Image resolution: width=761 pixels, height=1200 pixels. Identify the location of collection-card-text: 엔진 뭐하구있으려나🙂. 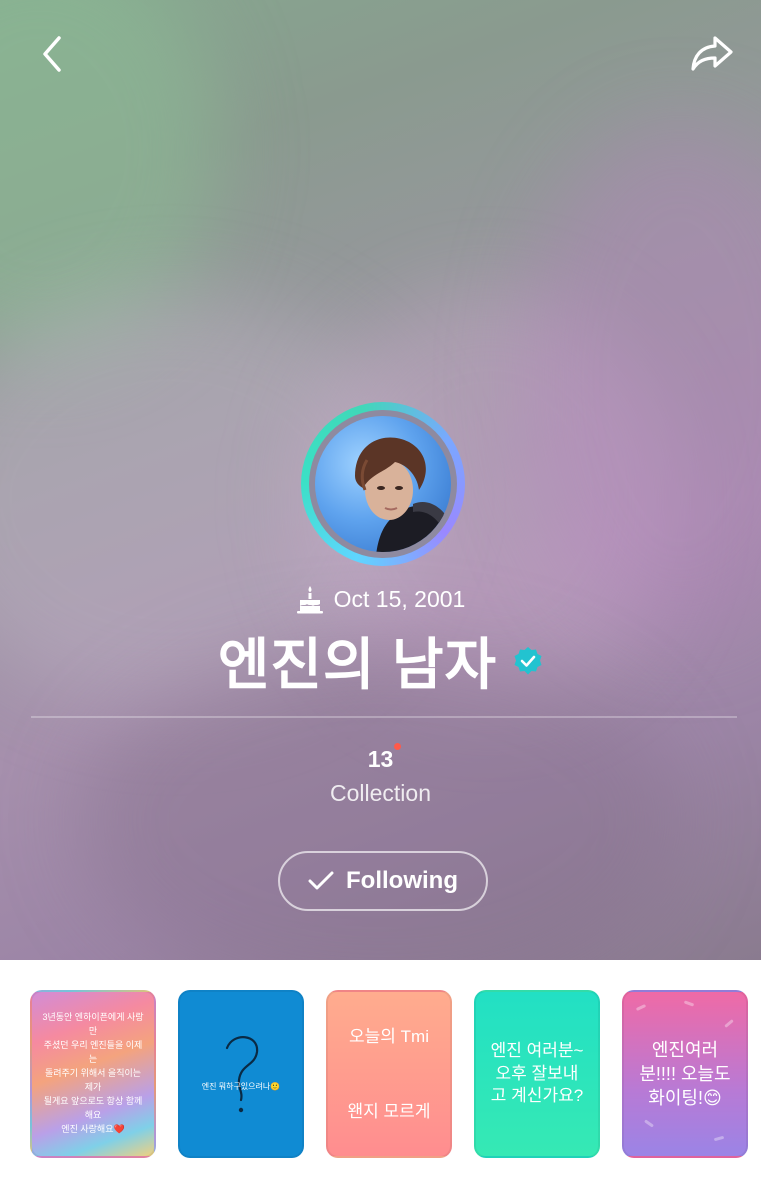
(241, 1086).